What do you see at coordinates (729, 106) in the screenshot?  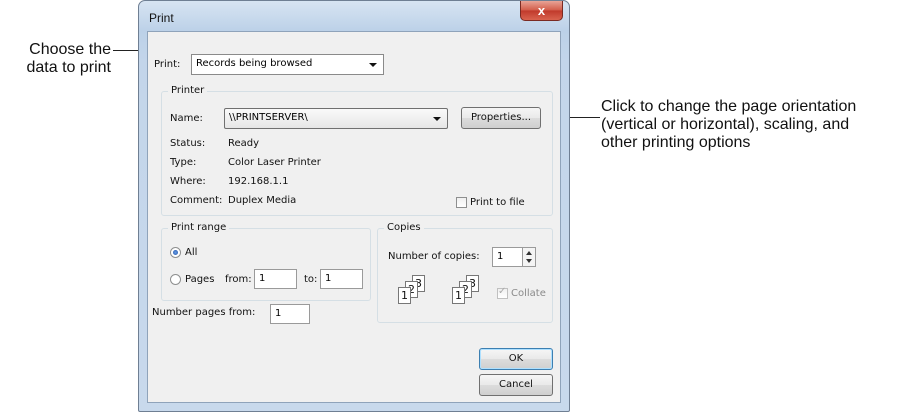 I see `callout-right-line-1: Click to change the page orientation` at bounding box center [729, 106].